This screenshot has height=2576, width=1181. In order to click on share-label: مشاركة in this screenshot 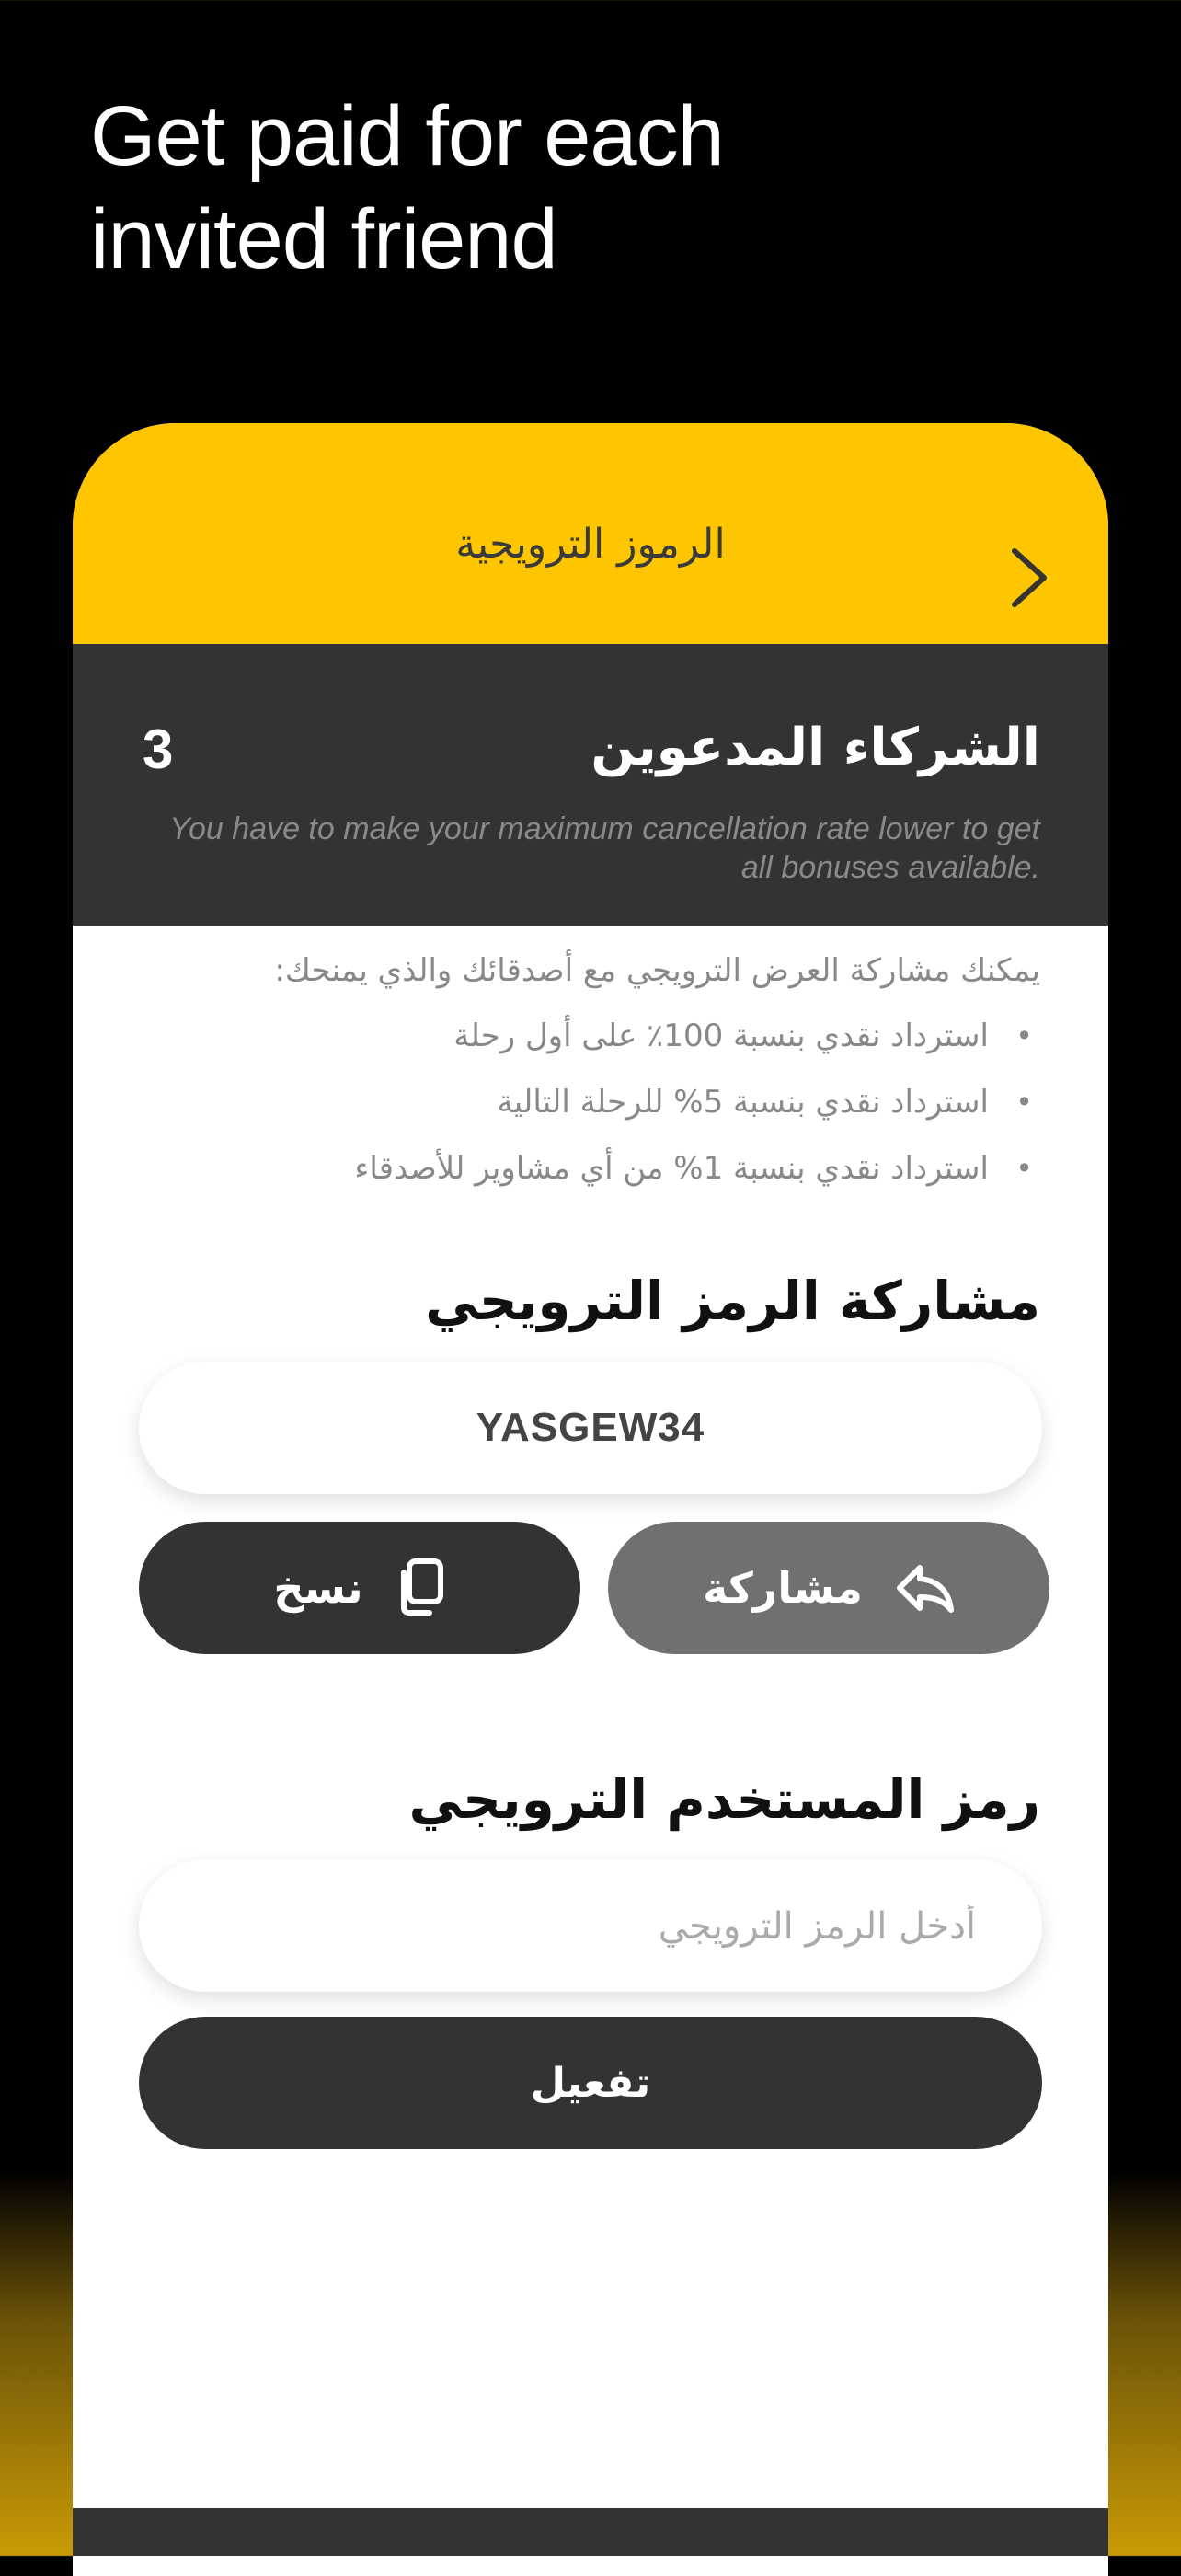, I will do `click(783, 1588)`.